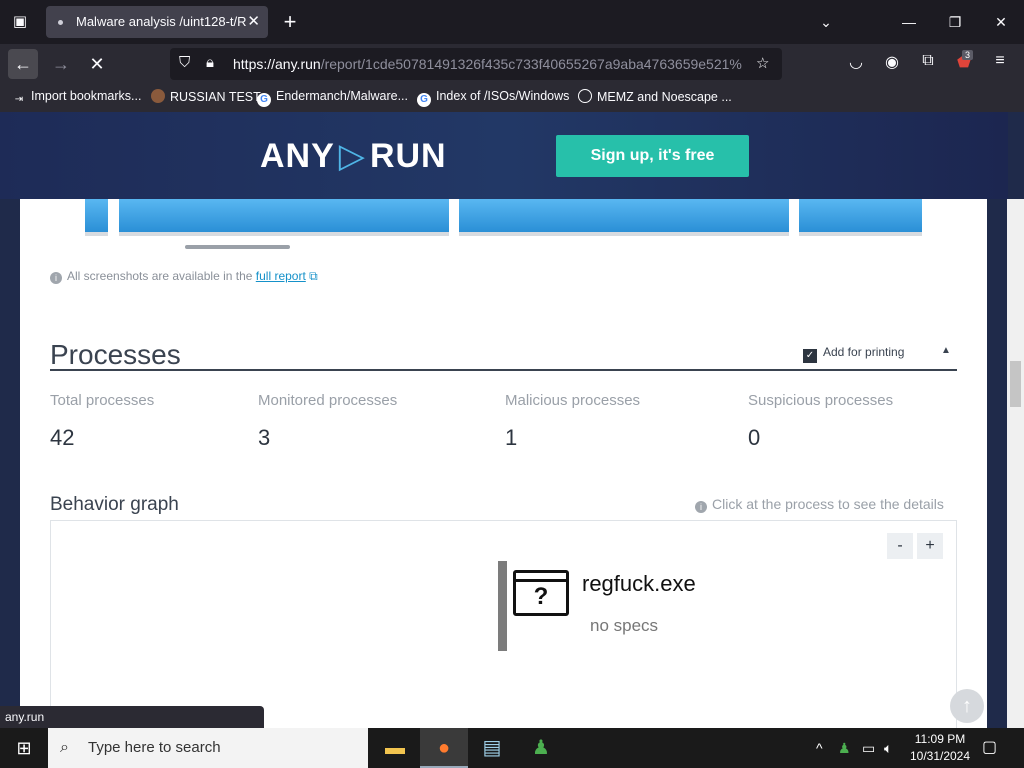 This screenshot has width=1024, height=768. What do you see at coordinates (264, 437) in the screenshot?
I see `stat-monitored-value: 3` at bounding box center [264, 437].